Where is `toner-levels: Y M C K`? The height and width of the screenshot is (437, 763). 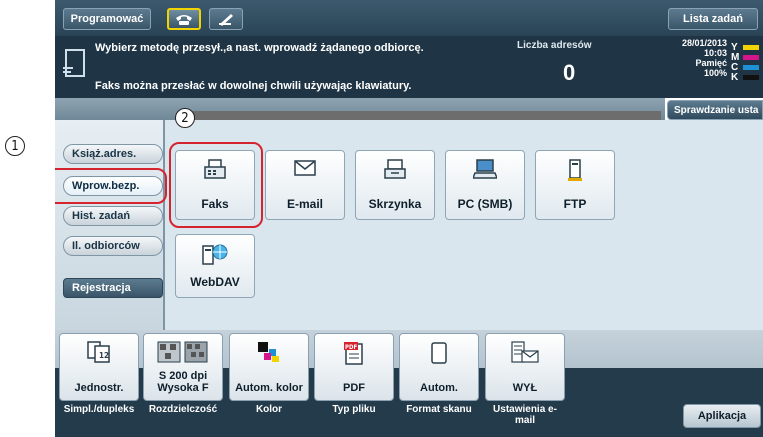 toner-levels: Y M C K is located at coordinates (746, 64).